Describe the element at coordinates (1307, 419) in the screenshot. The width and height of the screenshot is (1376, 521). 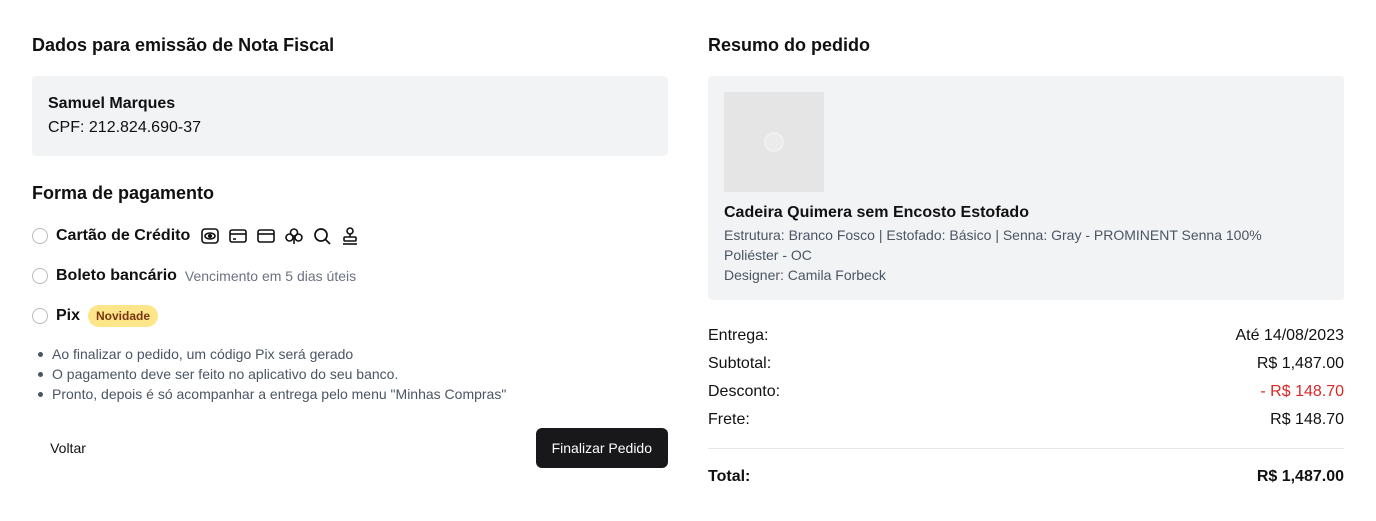
I see `row-value: R$ 148.70` at that location.